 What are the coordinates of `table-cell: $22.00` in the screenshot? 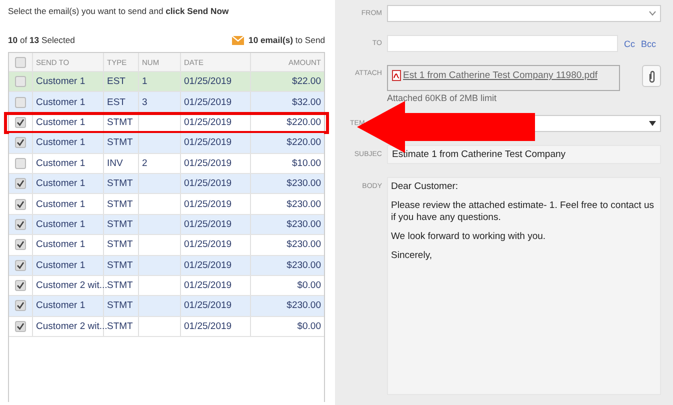 It's located at (306, 82).